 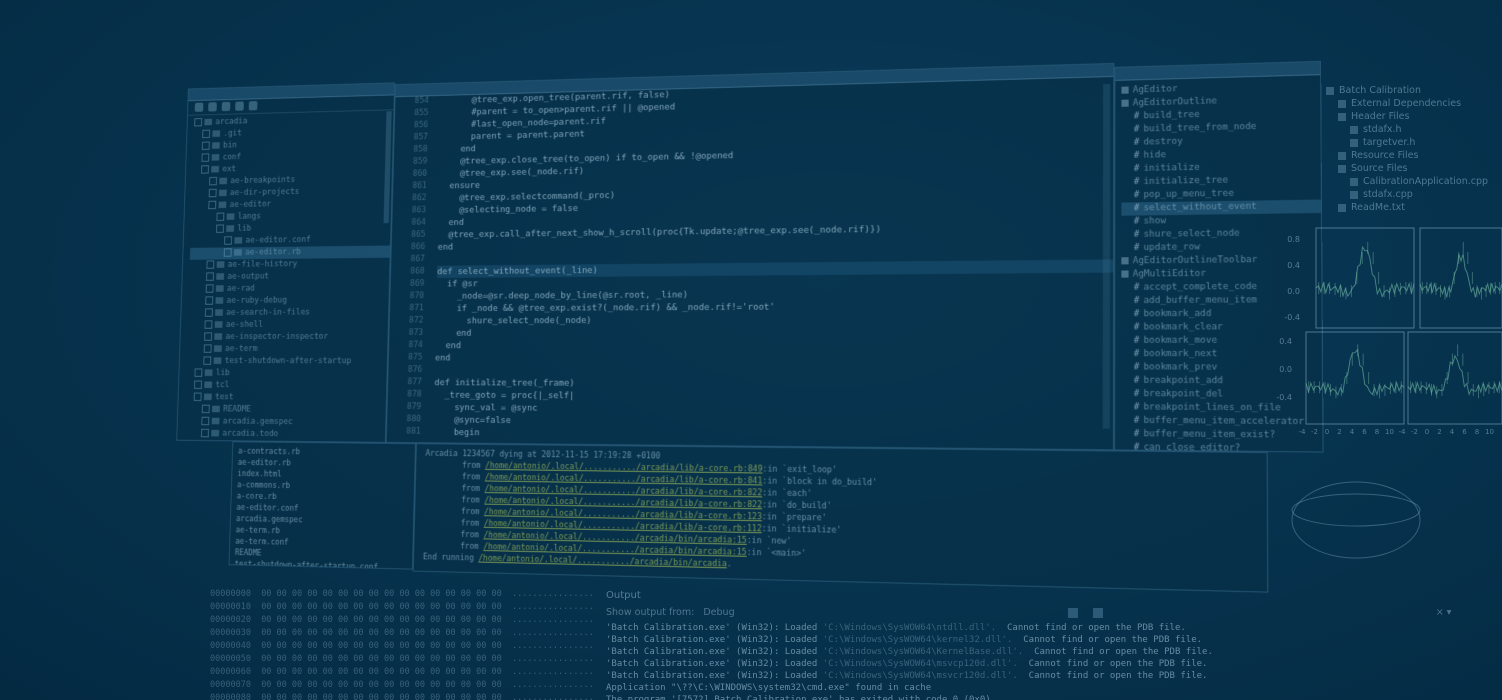 What do you see at coordinates (1410, 207) in the screenshot?
I see `solution-item: ReadMe.txt` at bounding box center [1410, 207].